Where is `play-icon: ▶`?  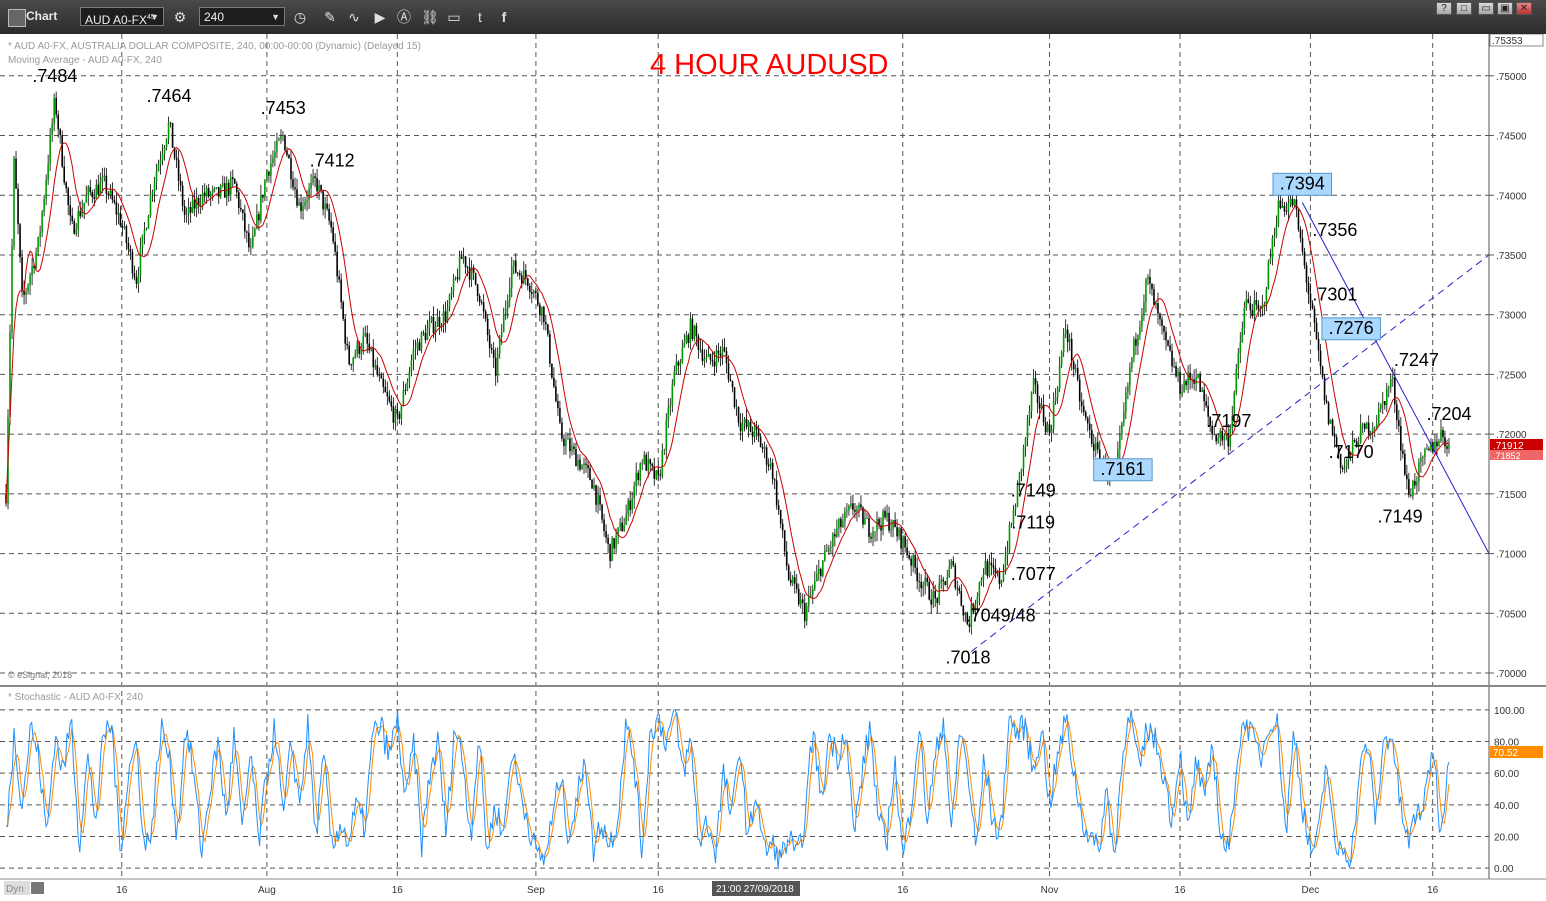 play-icon: ▶ is located at coordinates (380, 17).